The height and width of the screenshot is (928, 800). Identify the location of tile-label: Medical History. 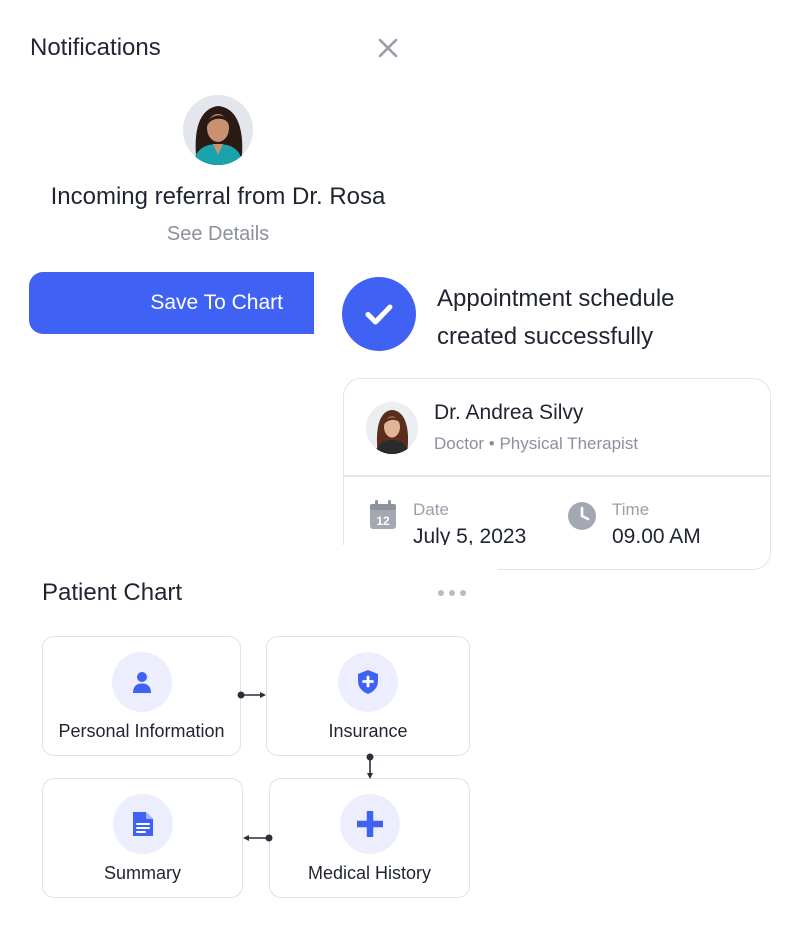
(369, 873).